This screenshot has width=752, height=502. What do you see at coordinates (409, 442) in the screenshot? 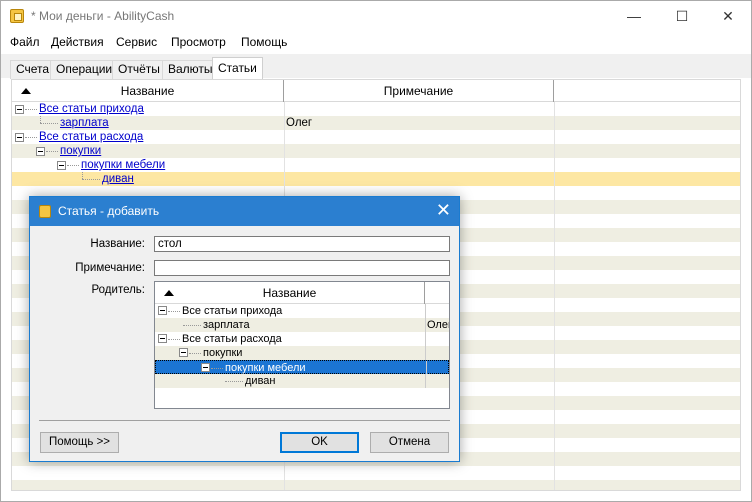
I see `cancel-button: Отмена` at bounding box center [409, 442].